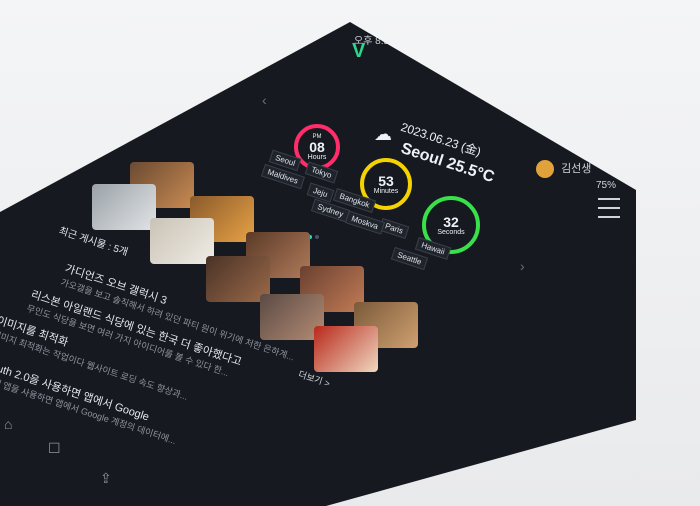 The width and height of the screenshot is (700, 506). Describe the element at coordinates (321, 172) in the screenshot. I see `city-tag: Tokyo` at that location.